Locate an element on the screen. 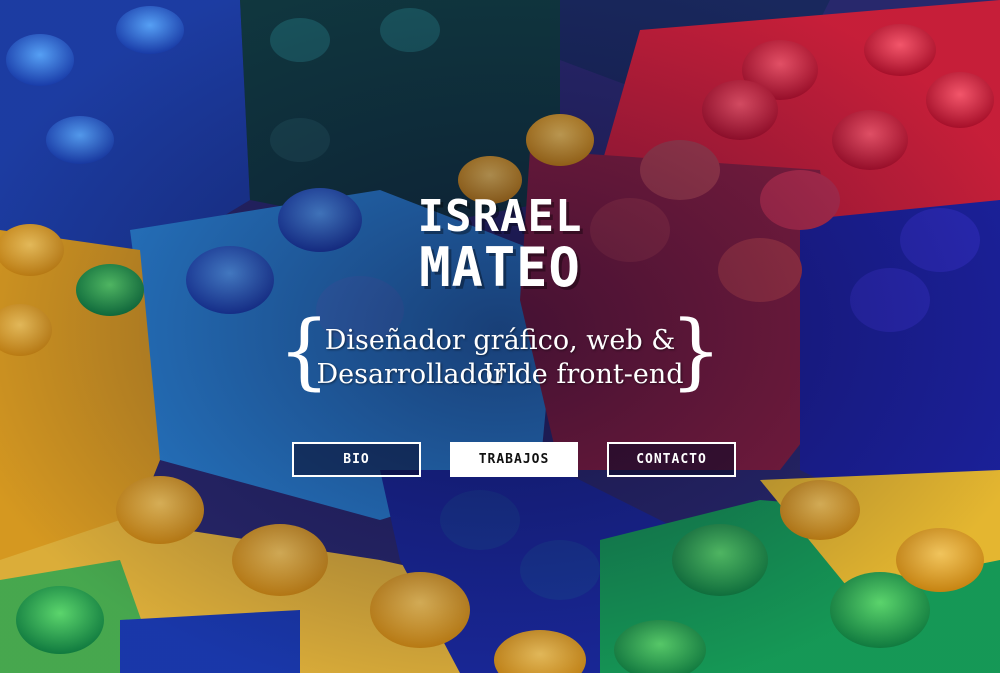 The height and width of the screenshot is (673, 1000). trabajos-button: TRABAJOS is located at coordinates (514, 459).